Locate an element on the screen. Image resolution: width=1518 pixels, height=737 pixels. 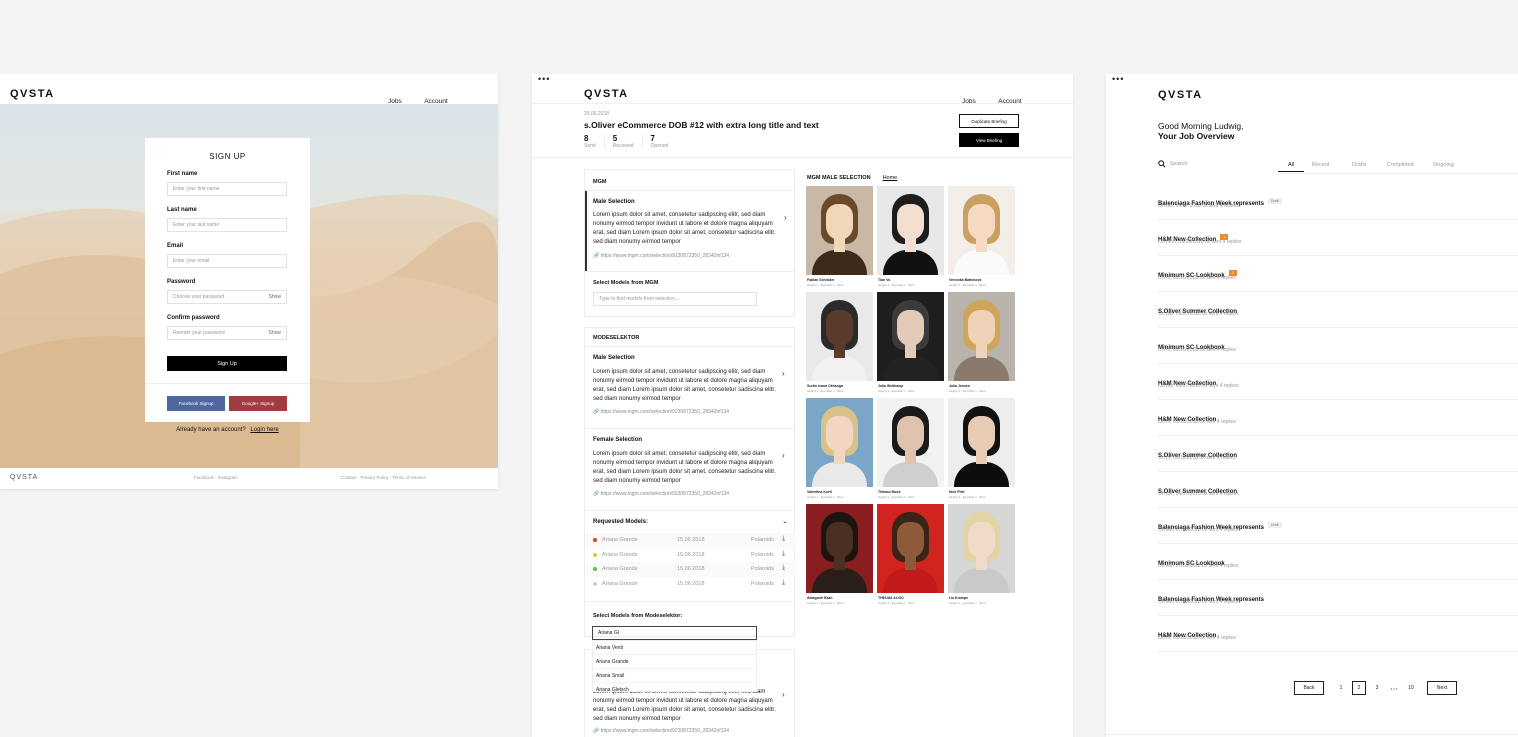
job-subtitle: On fri, 09/10/2018 0x sent 4 replies is located at coordinates (1197, 350).